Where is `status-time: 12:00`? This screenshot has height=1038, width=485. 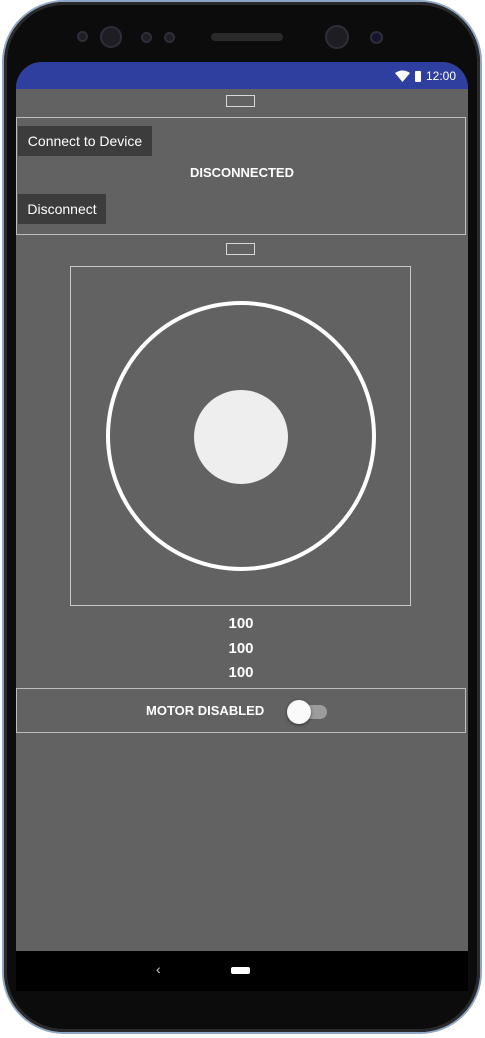
status-time: 12:00 is located at coordinates (440, 76).